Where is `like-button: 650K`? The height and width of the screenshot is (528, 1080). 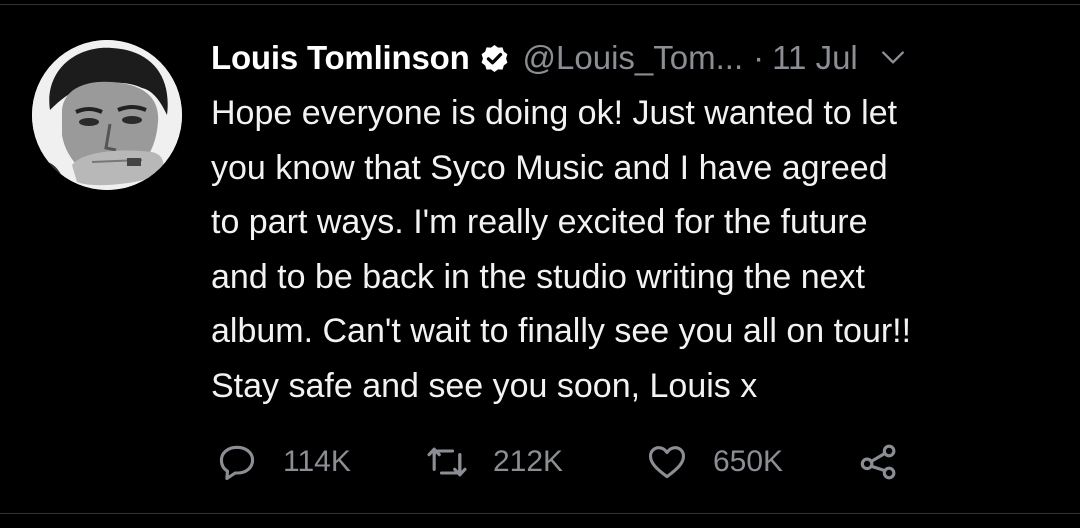
like-button: 650K is located at coordinates (751, 462).